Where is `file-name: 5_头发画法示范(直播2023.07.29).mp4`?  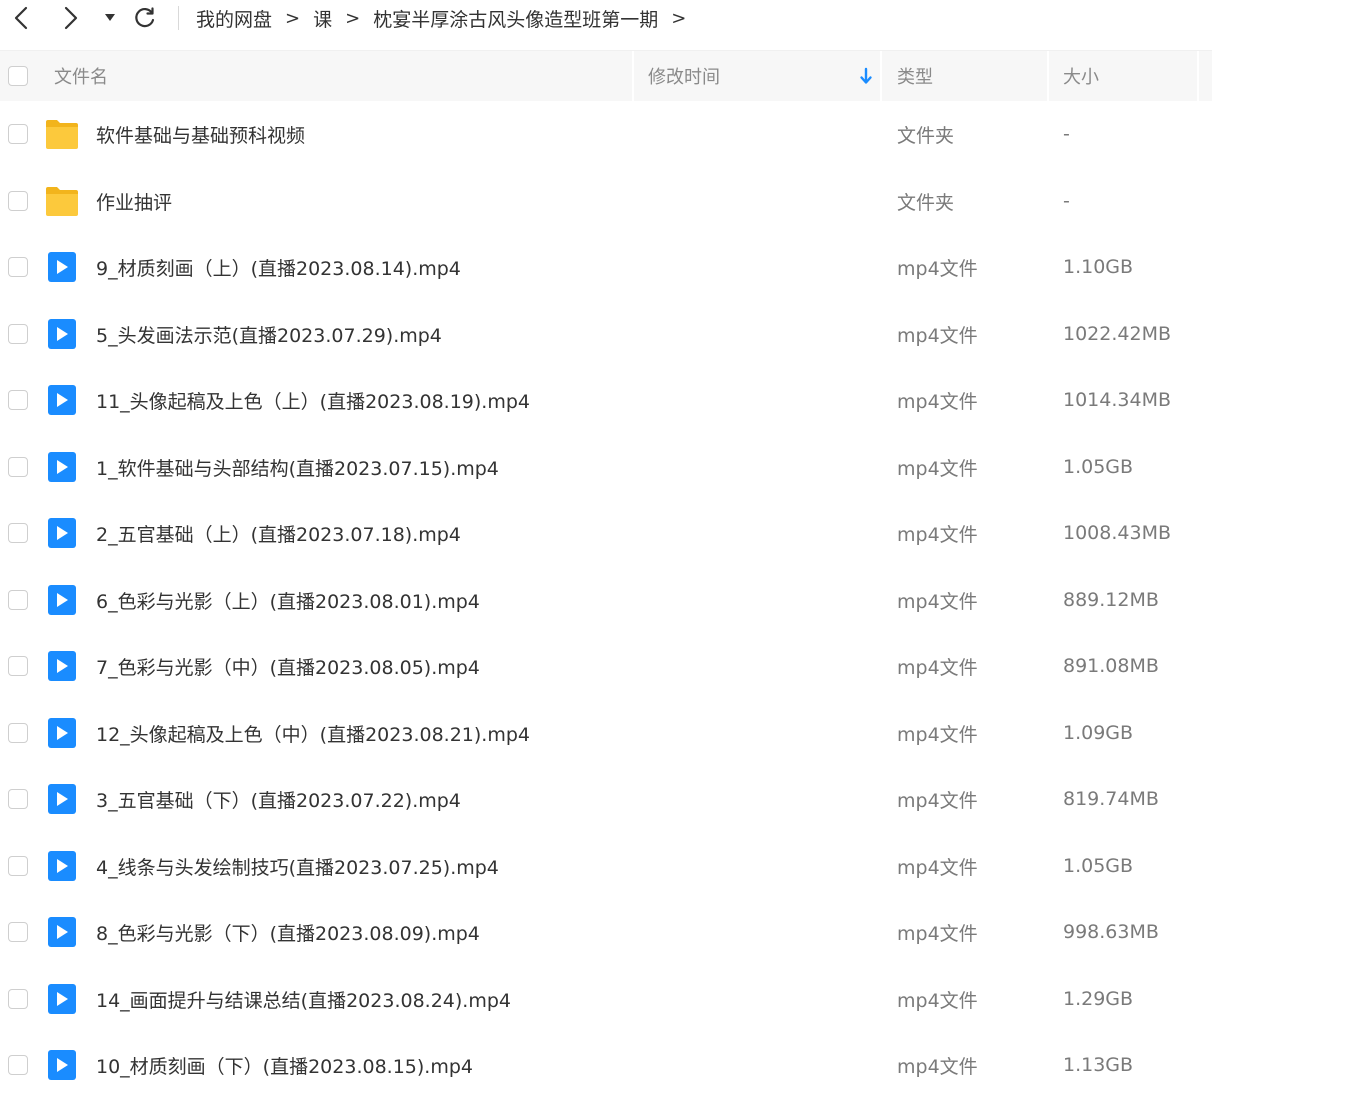
file-name: 5_头发画法示范(直播2023.07.29).mp4 is located at coordinates (269, 334).